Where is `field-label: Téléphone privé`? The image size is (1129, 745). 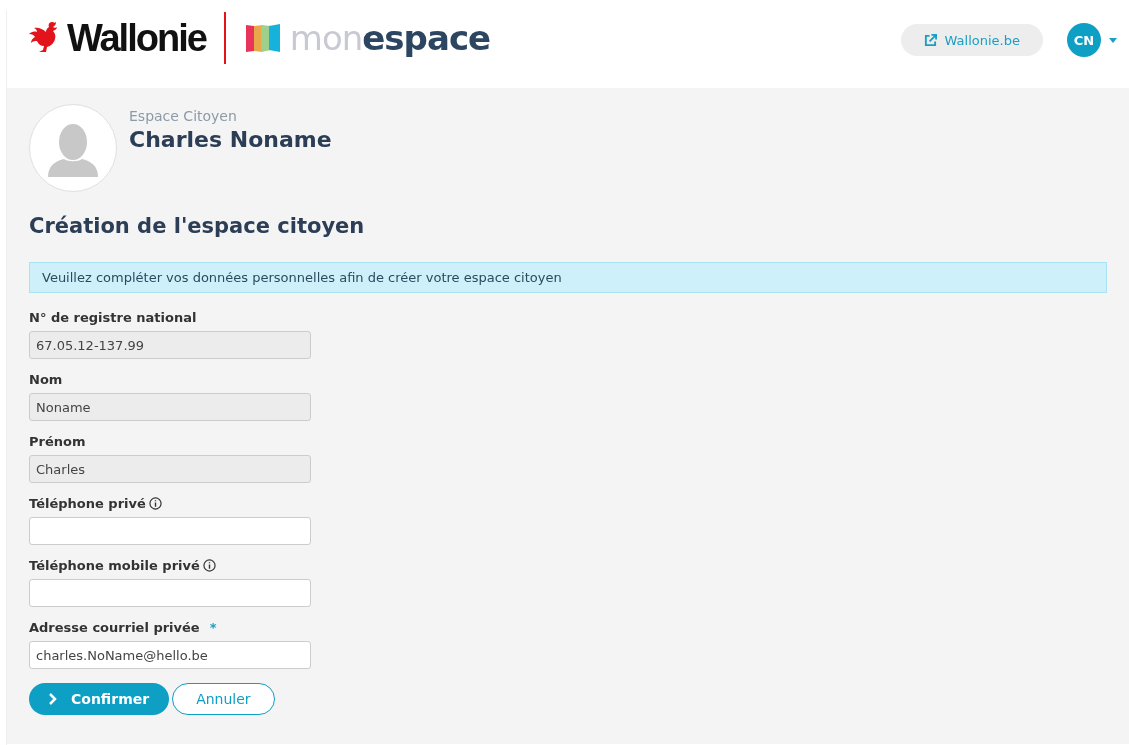
field-label: Téléphone privé is located at coordinates (87, 503).